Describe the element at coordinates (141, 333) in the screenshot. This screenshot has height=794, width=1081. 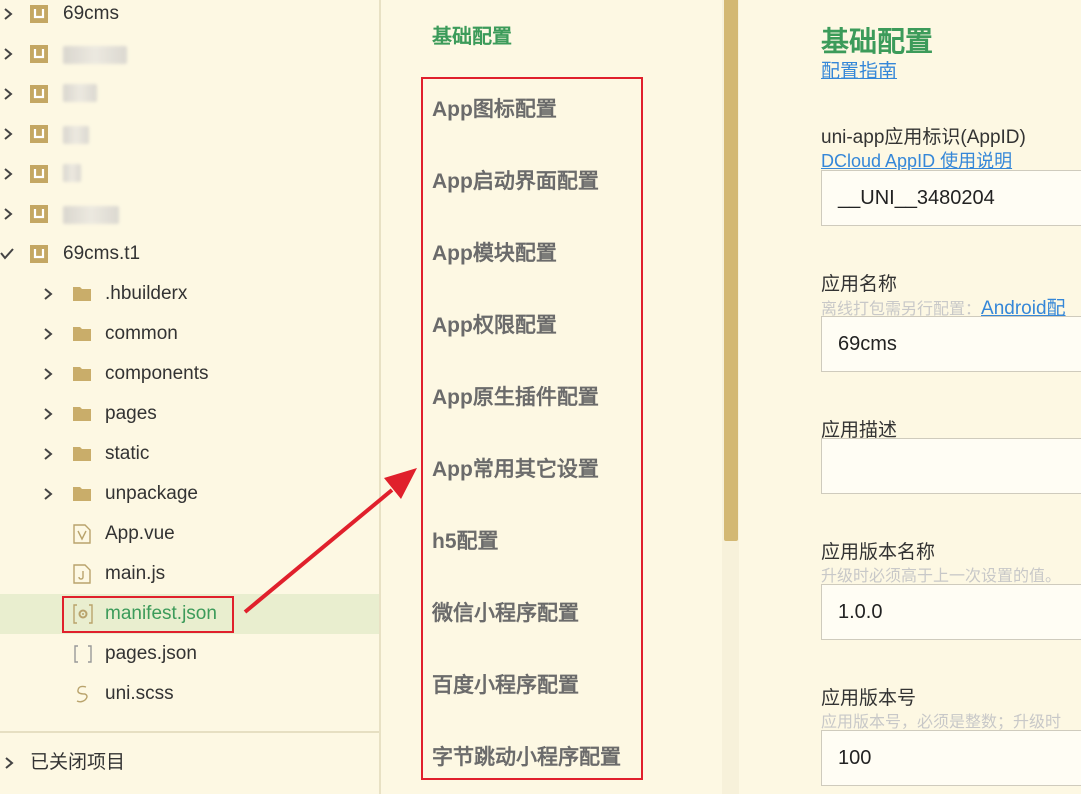
I see `folder-label: common` at that location.